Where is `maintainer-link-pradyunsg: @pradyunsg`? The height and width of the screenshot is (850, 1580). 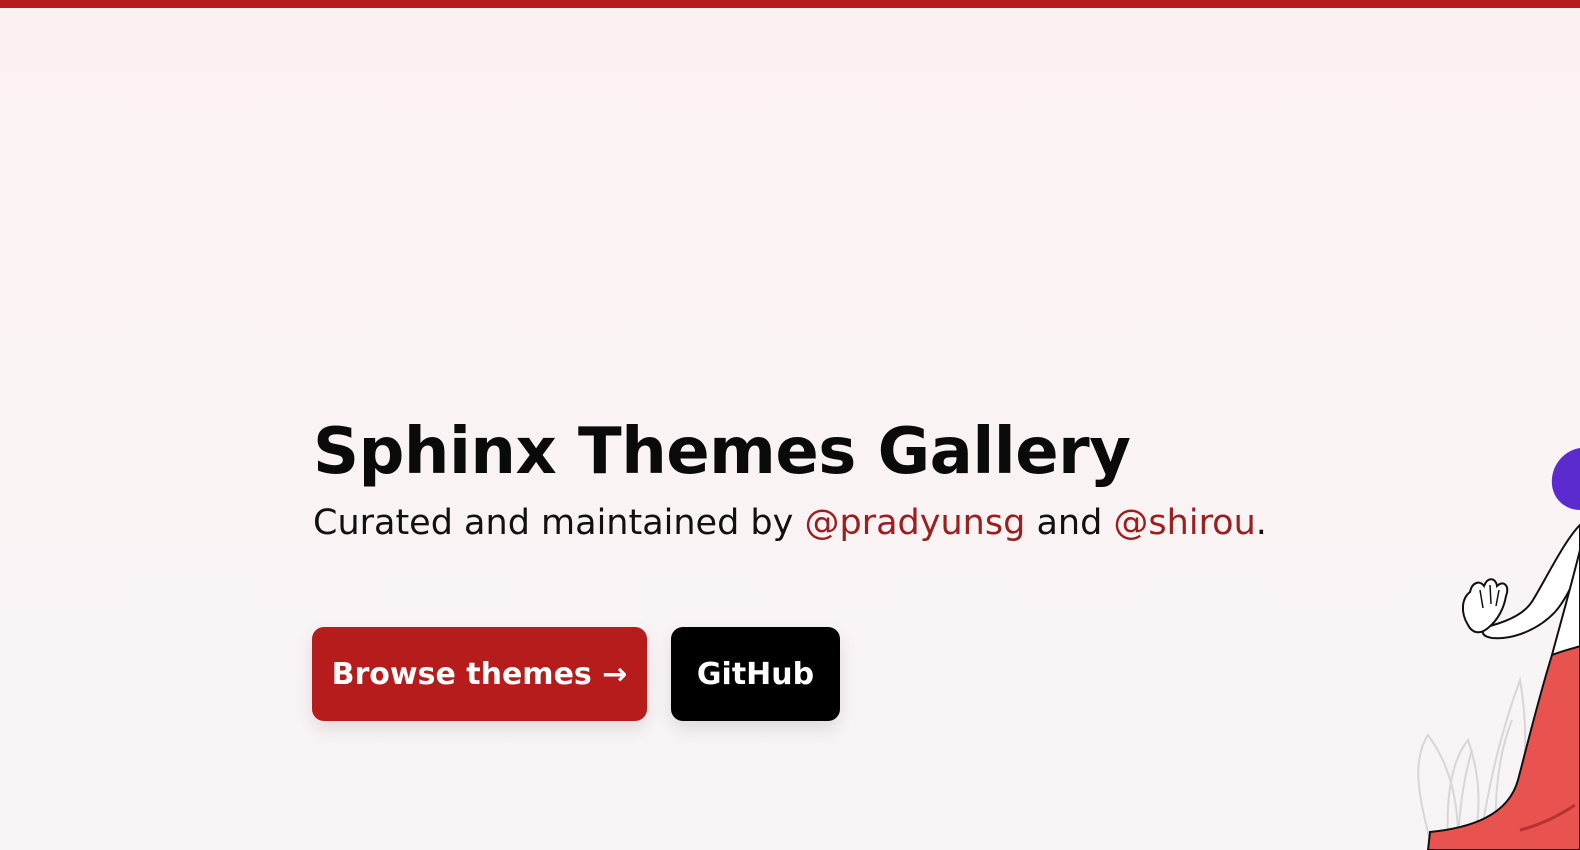 maintainer-link-pradyunsg: @pradyunsg is located at coordinates (915, 523).